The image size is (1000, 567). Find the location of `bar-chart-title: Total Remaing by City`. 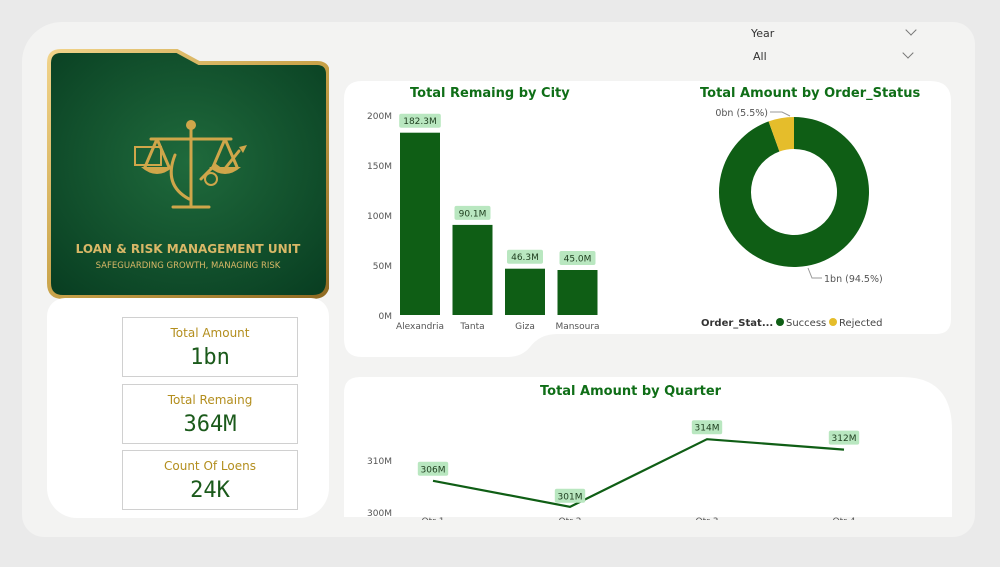

bar-chart-title: Total Remaing by City is located at coordinates (490, 93).